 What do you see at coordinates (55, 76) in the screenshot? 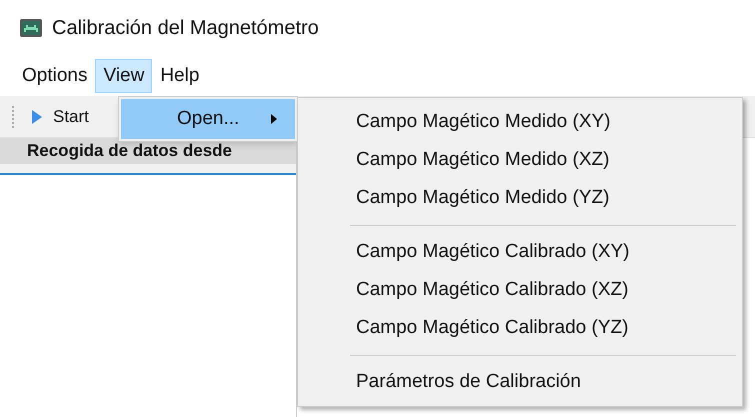
I see `menu-item: Options` at bounding box center [55, 76].